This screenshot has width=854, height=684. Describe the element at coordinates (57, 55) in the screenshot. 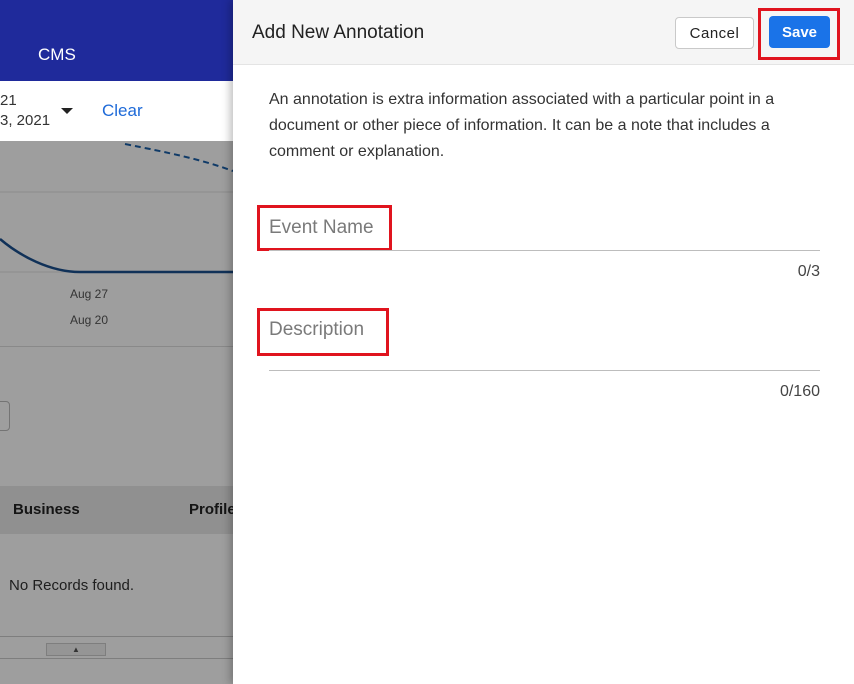

I see `nav-item-cms: CMS` at that location.